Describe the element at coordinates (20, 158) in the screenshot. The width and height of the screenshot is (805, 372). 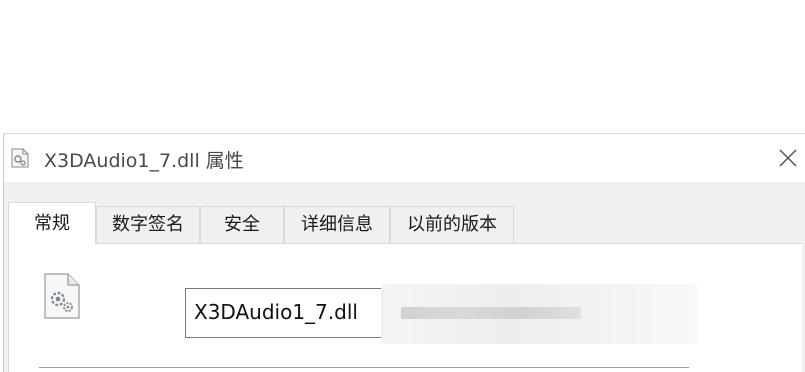
I see `dll-file-icon` at that location.